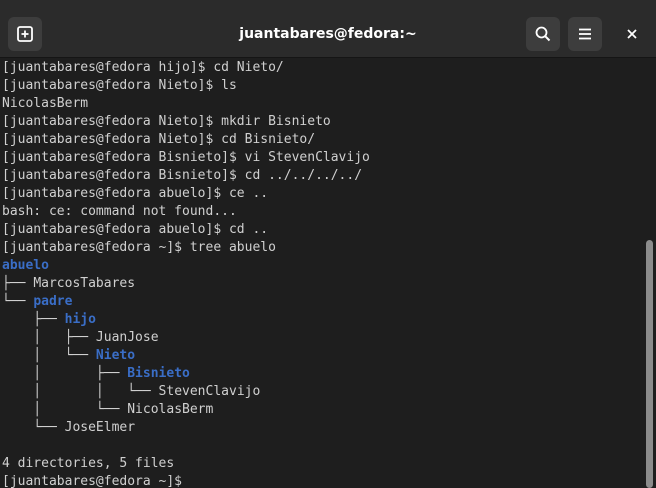 This screenshot has height=488, width=656. I want to click on tree-directory-name: abuelo, so click(25, 265).